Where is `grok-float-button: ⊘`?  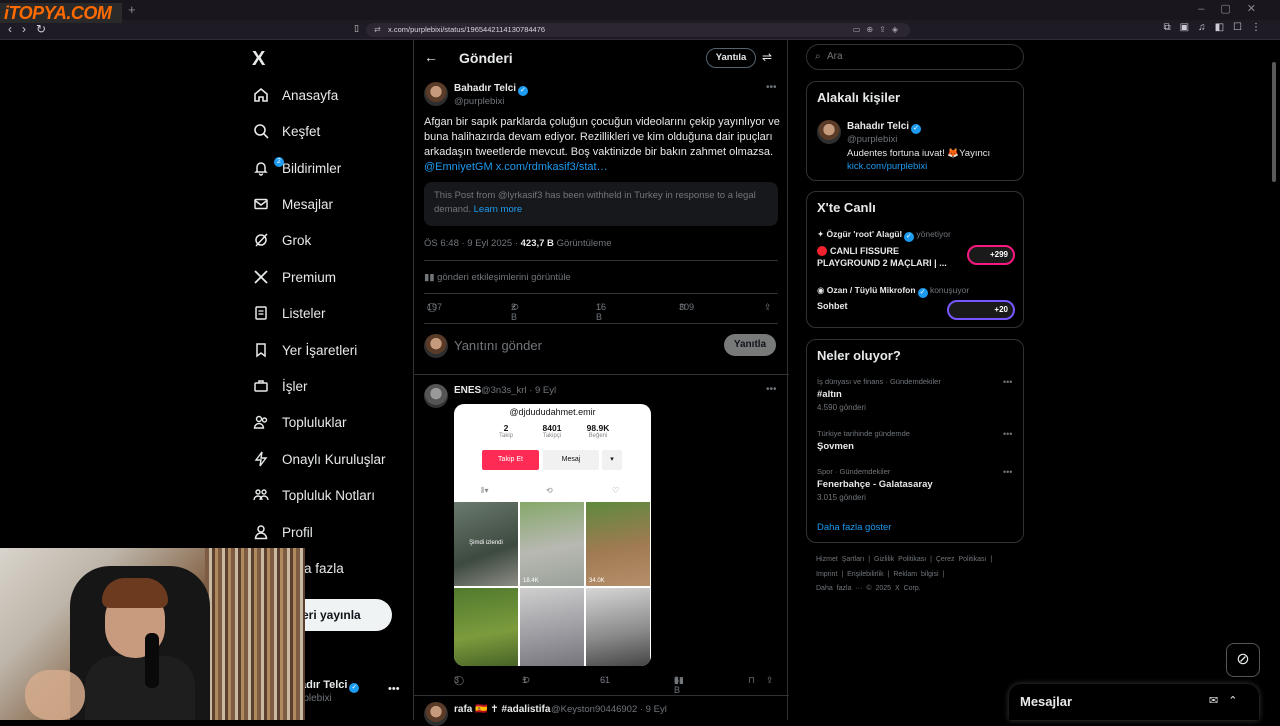
grok-float-button: ⊘ is located at coordinates (1243, 660).